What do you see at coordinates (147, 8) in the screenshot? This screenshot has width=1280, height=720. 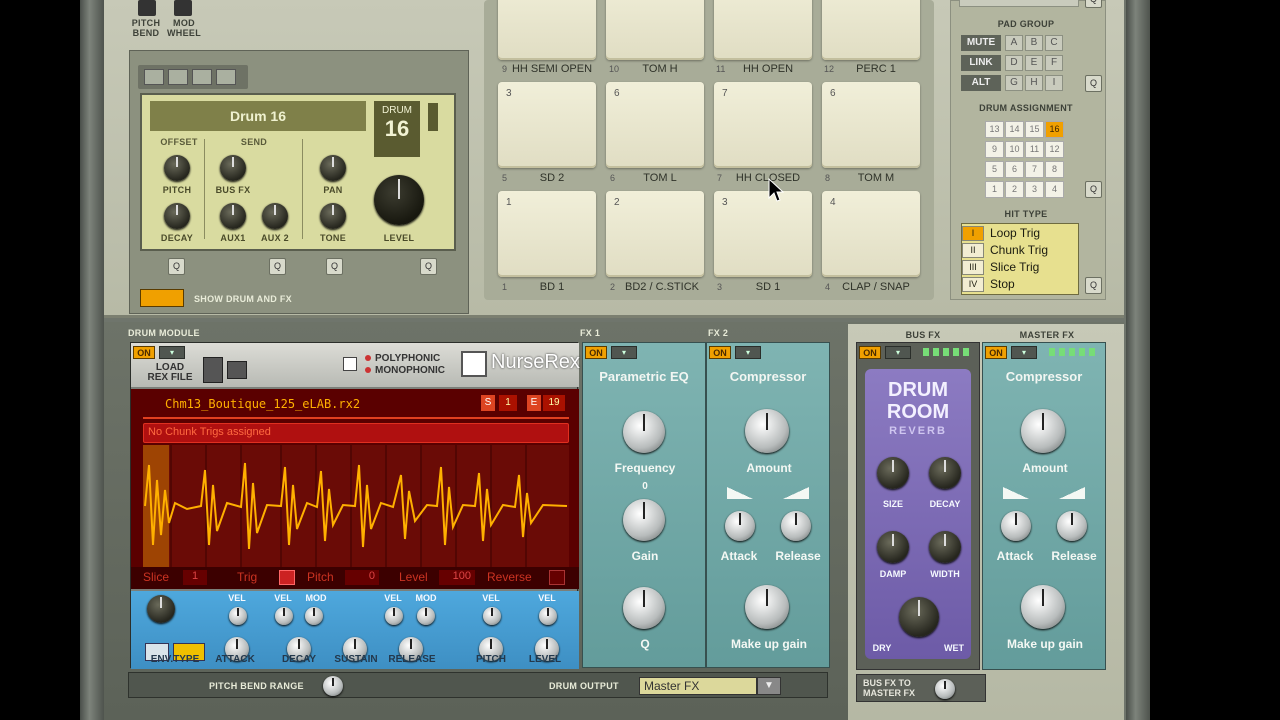 I see `pitch-bend-wheel` at bounding box center [147, 8].